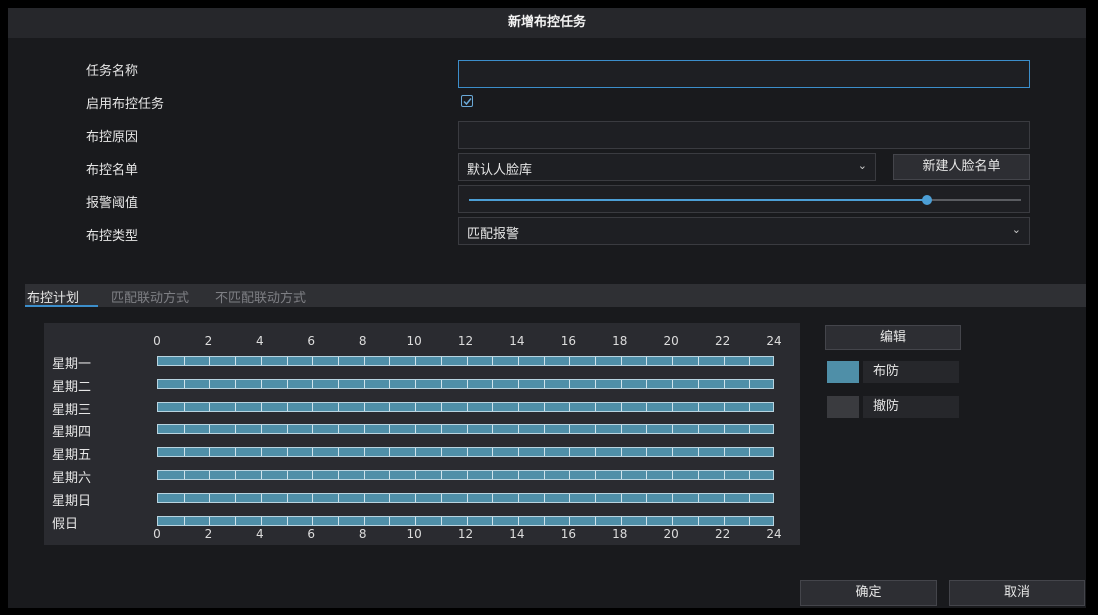  I want to click on reason-input, so click(744, 135).